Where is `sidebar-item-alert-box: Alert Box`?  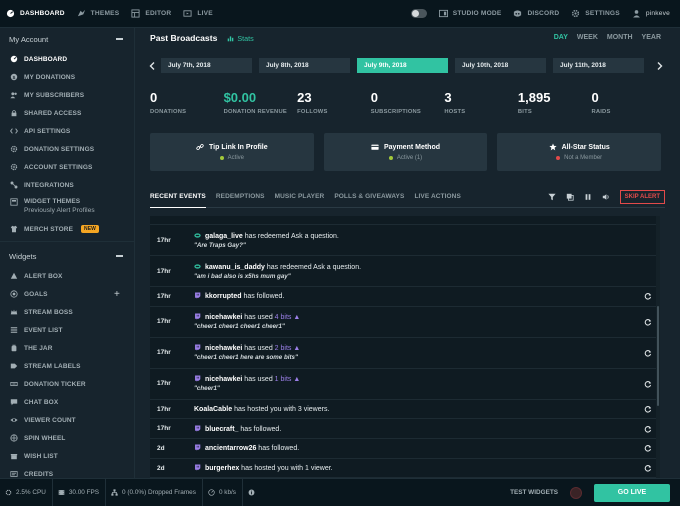 sidebar-item-alert-box: Alert Box is located at coordinates (67, 276).